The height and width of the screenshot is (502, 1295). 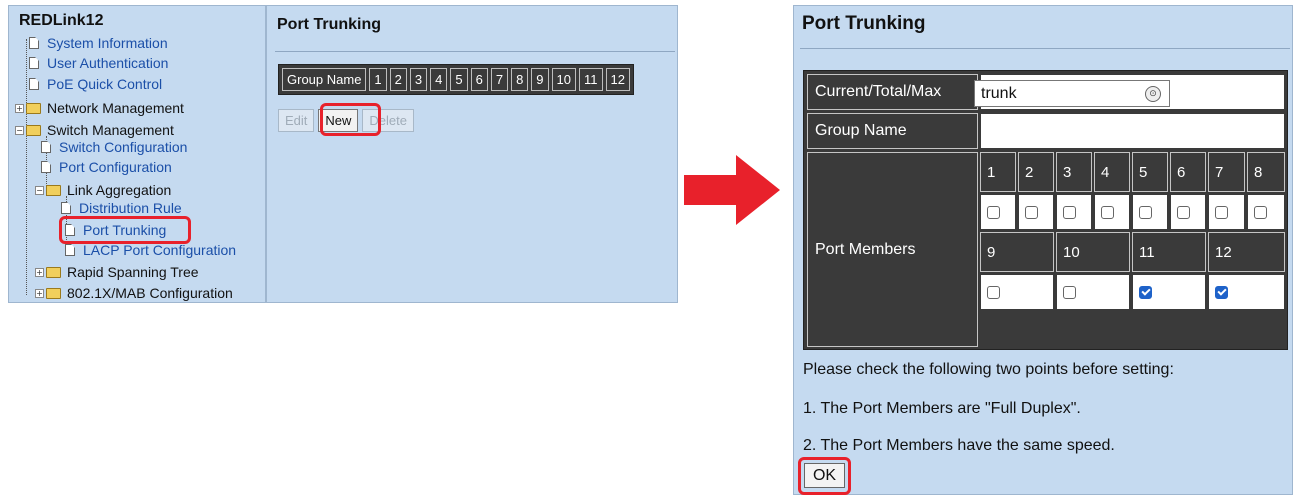 I want to click on group-name-cell, so click(x=1132, y=131).